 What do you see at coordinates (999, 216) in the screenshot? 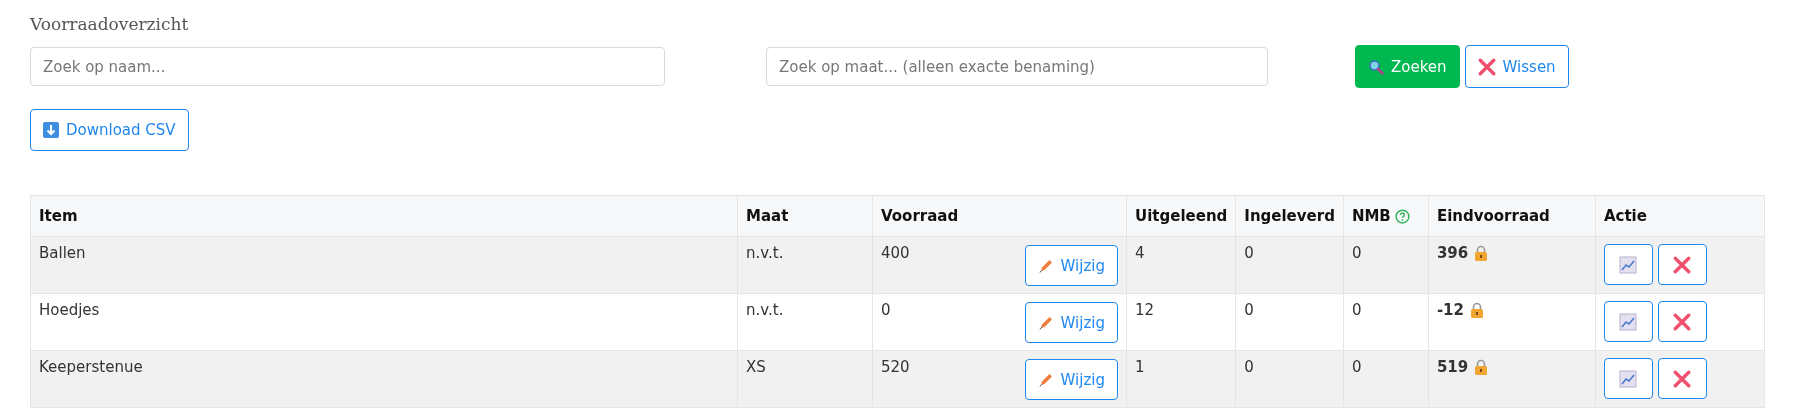
I see `column-header: Voorraad` at bounding box center [999, 216].